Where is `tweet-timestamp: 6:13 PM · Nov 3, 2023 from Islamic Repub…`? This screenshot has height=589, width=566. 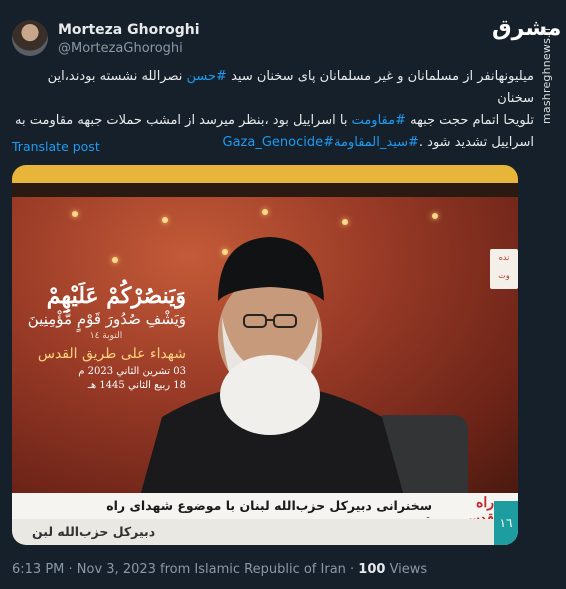 tweet-timestamp: 6:13 PM · Nov 3, 2023 from Islamic Repub… is located at coordinates (185, 569).